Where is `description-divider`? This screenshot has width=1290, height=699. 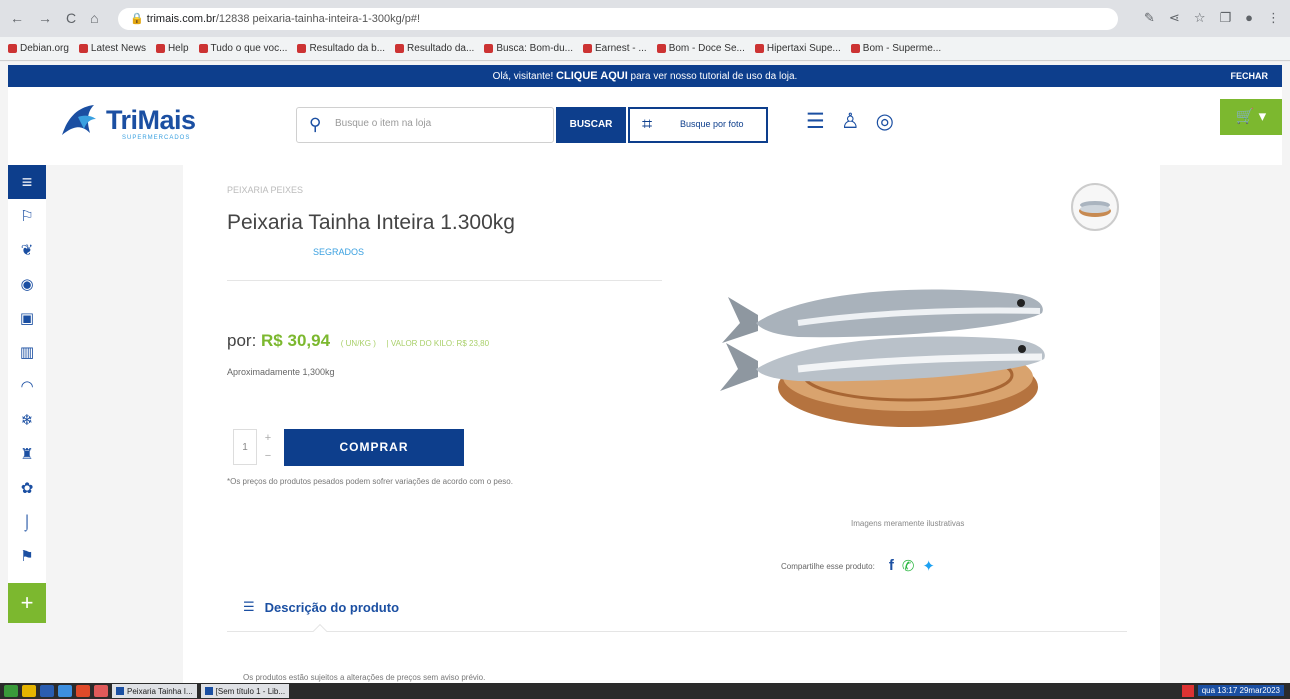
description-divider is located at coordinates (677, 631).